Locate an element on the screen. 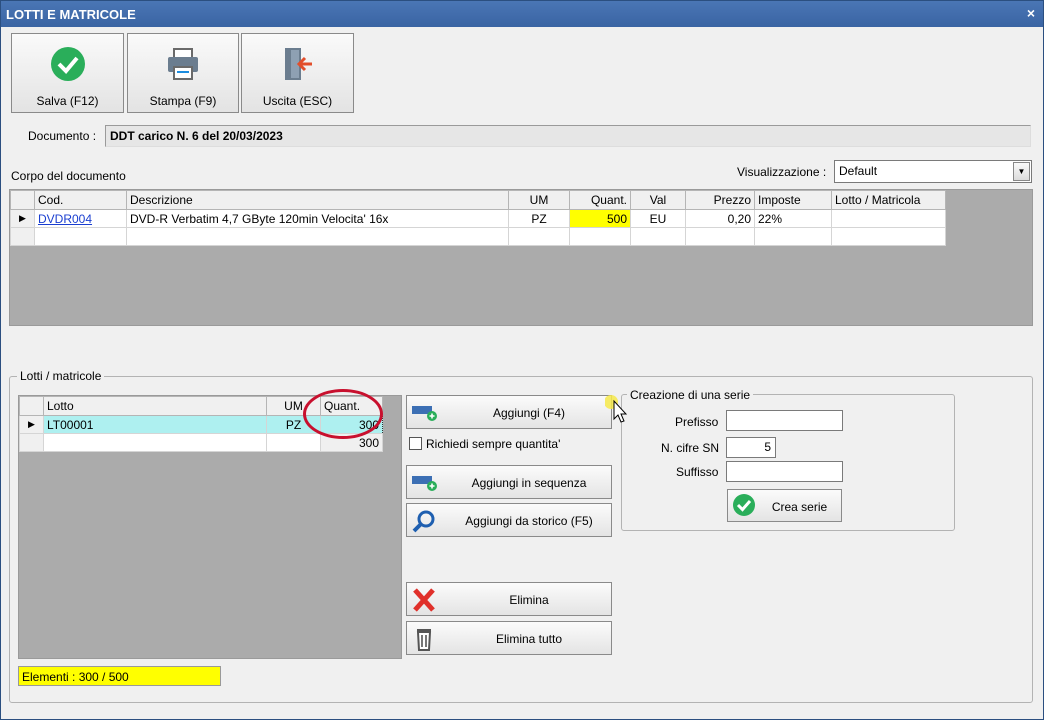 This screenshot has height=720, width=1044. annotation-circle is located at coordinates (343, 414).